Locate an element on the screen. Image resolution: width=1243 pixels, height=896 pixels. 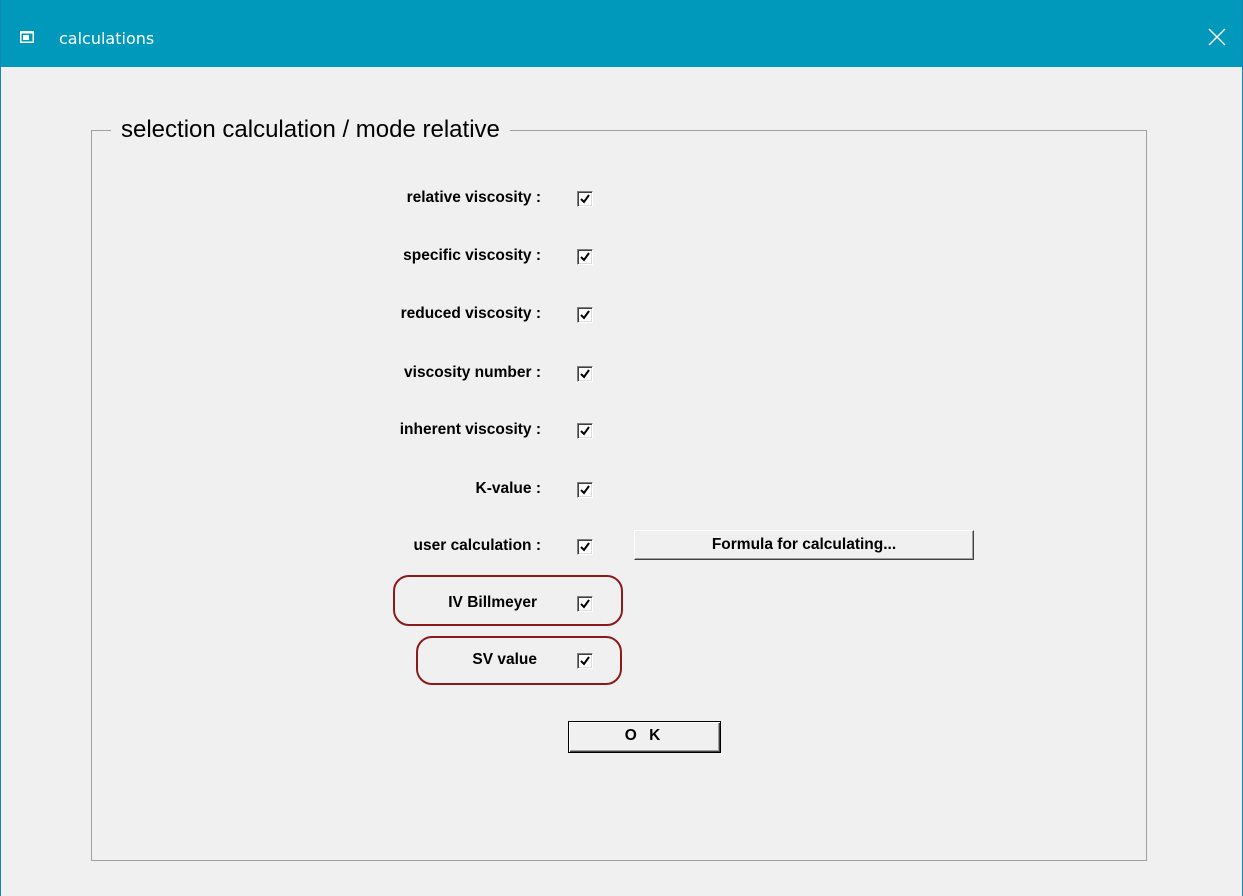
ok-button: O K is located at coordinates (644, 737).